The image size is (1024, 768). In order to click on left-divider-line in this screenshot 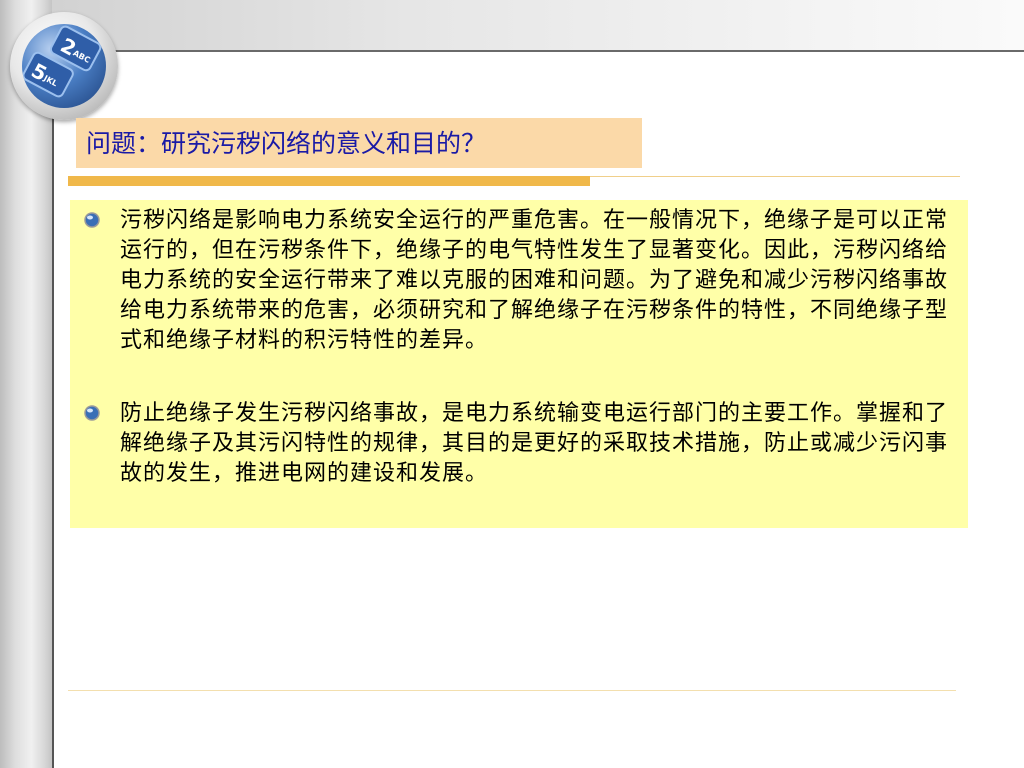, I will do `click(53, 438)`.